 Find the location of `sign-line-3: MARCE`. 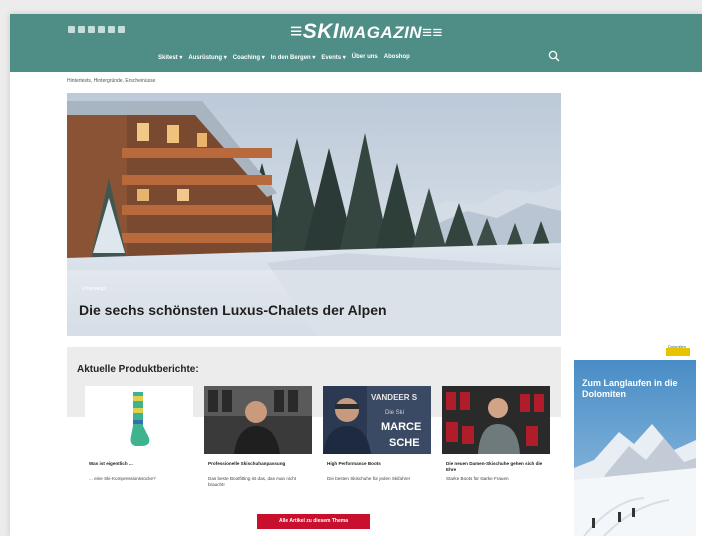

sign-line-3: MARCE is located at coordinates (401, 427).